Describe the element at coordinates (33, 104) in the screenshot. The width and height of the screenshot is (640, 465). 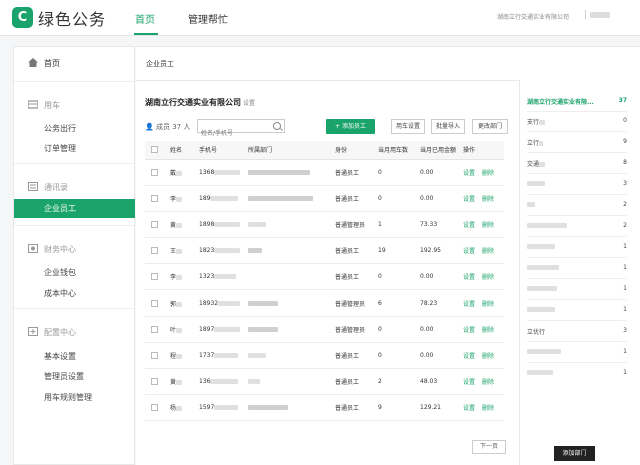
I see `car-icon` at that location.